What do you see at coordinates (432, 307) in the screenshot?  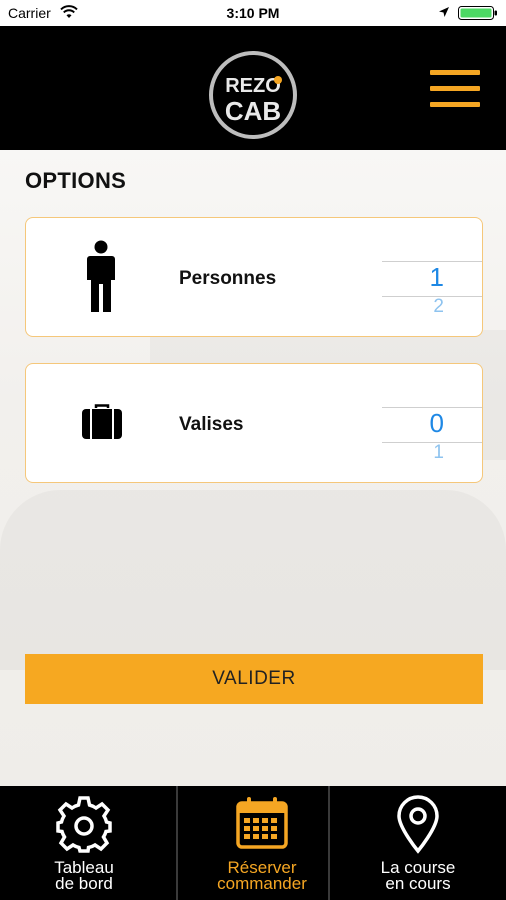 I see `persons-next-value: 2` at bounding box center [432, 307].